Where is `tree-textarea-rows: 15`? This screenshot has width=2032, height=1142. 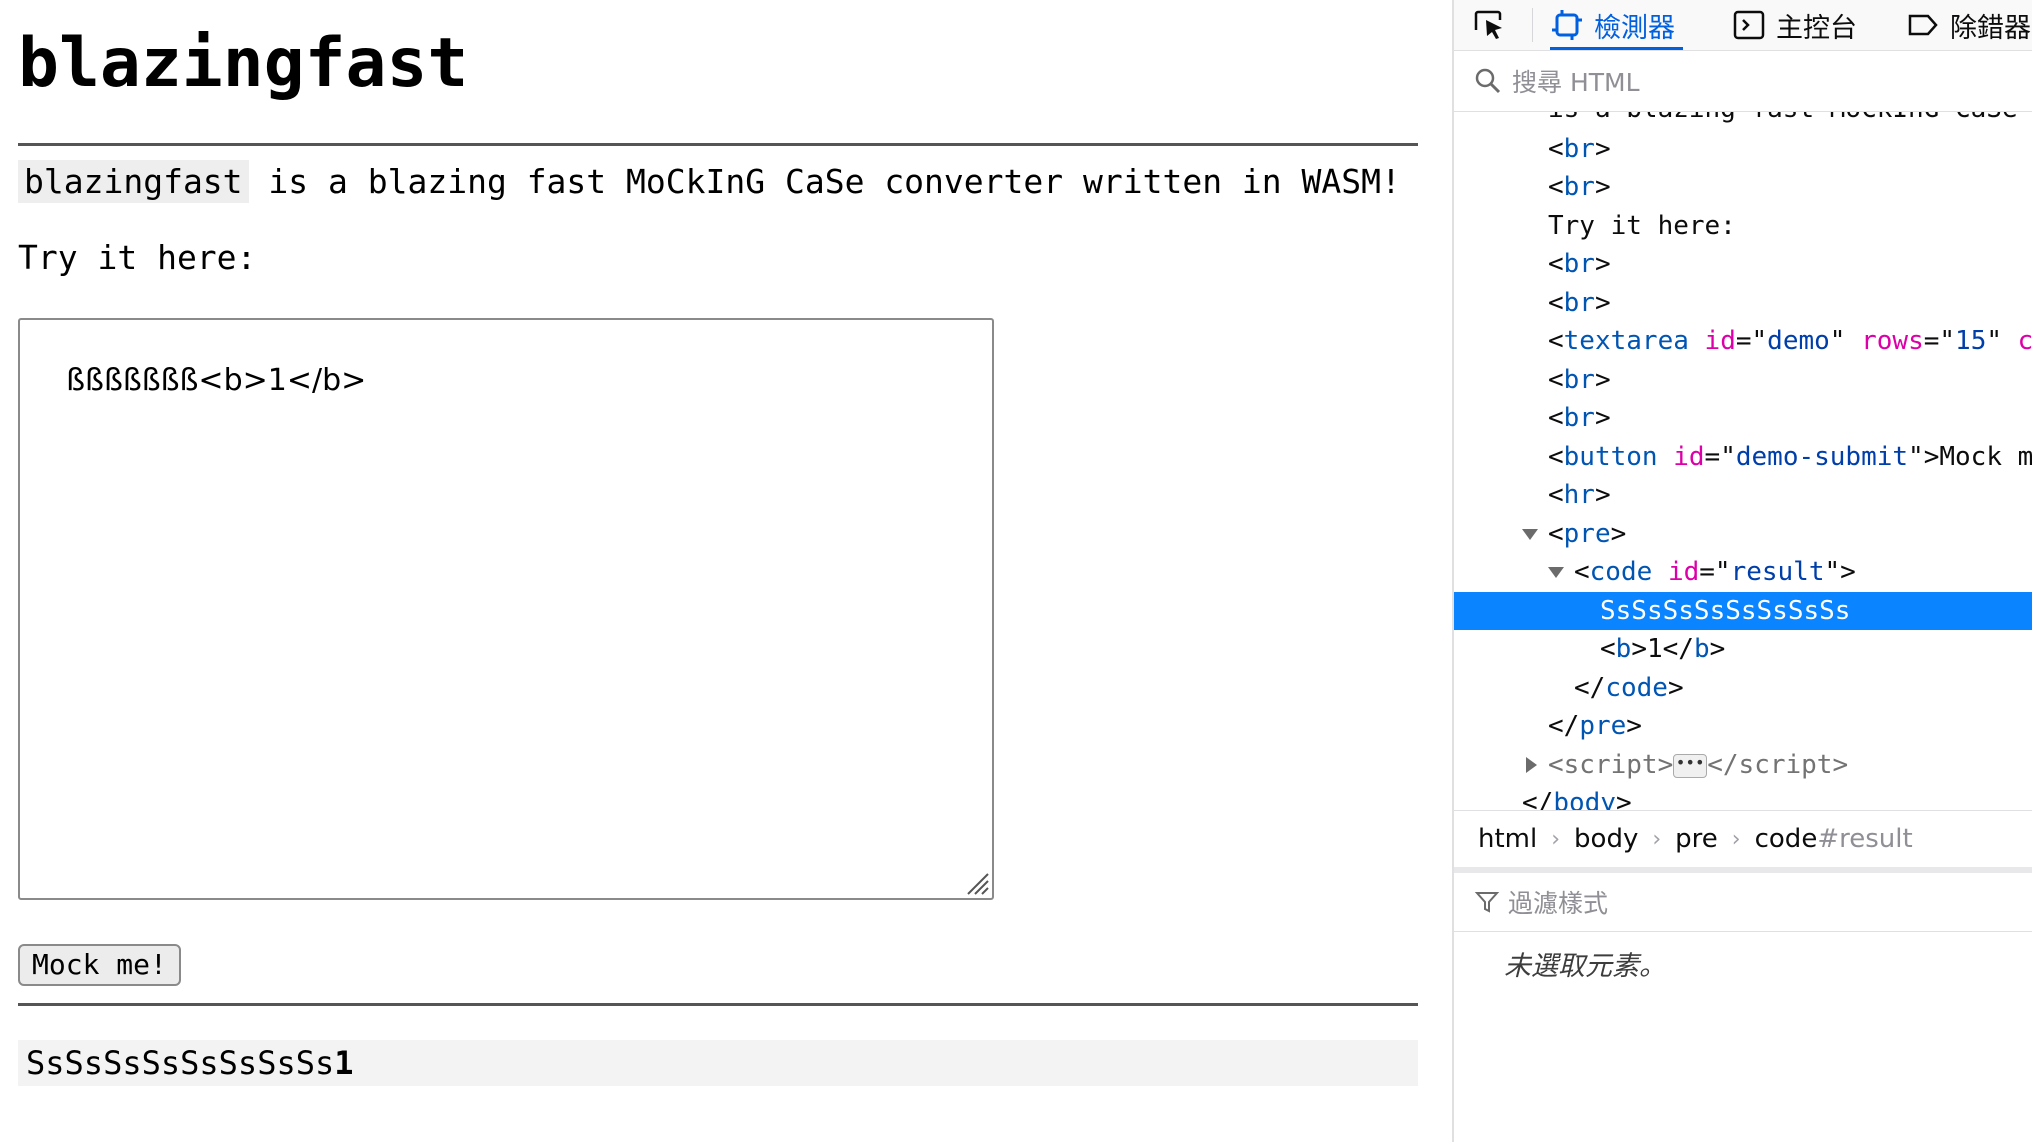 tree-textarea-rows: 15 is located at coordinates (1971, 341).